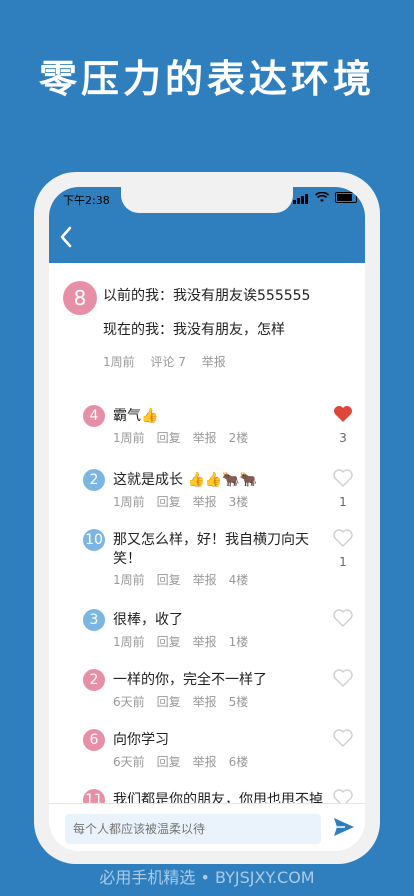 The height and width of the screenshot is (896, 414). I want to click on send-icon, so click(344, 827).